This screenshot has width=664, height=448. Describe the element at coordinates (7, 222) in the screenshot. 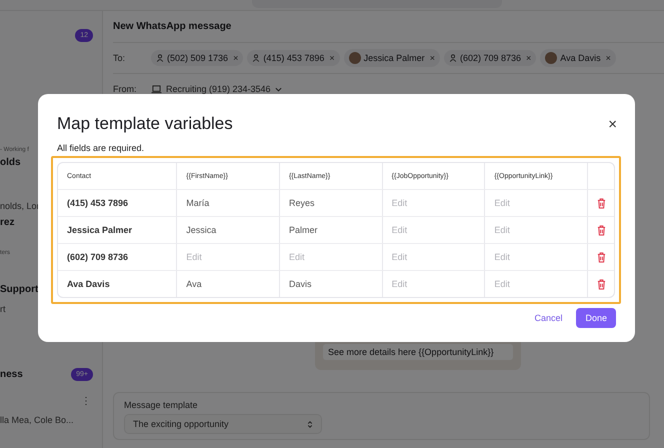

I see `conversation-name: rez` at that location.